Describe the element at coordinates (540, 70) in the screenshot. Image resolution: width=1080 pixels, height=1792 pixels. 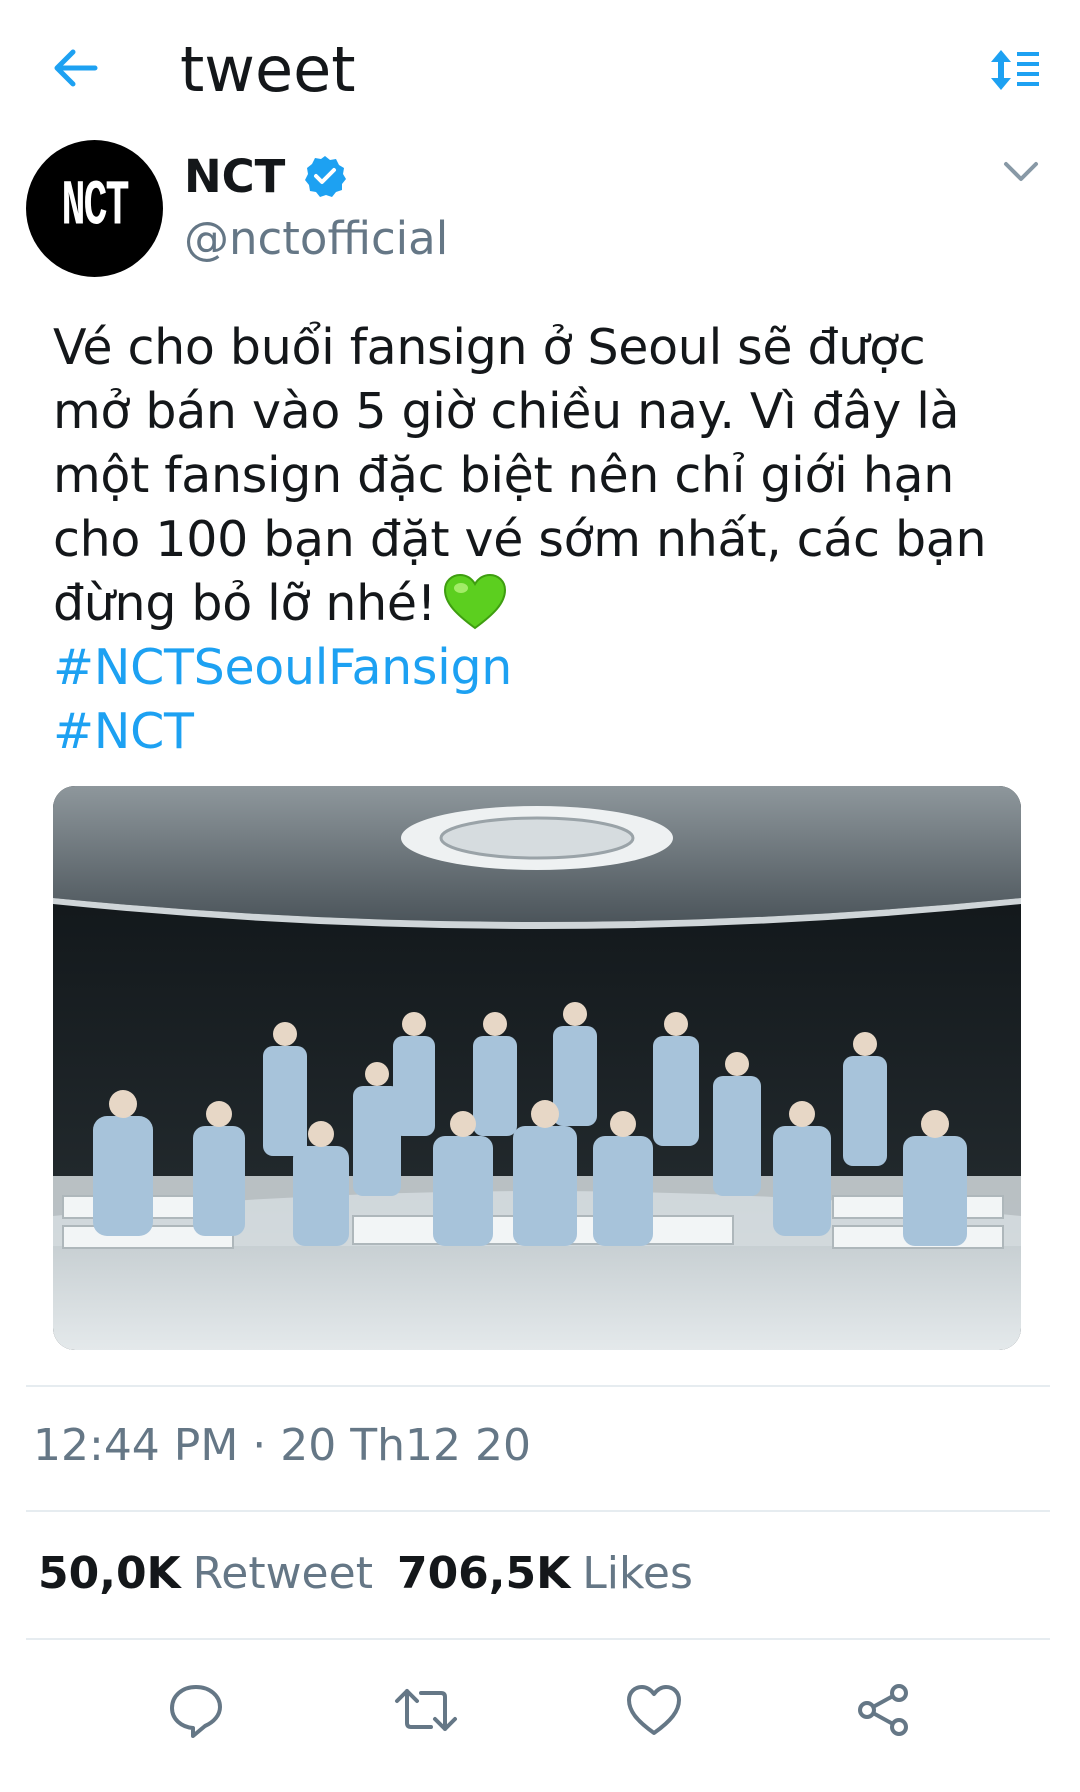
I see `top-bar: tweet` at that location.